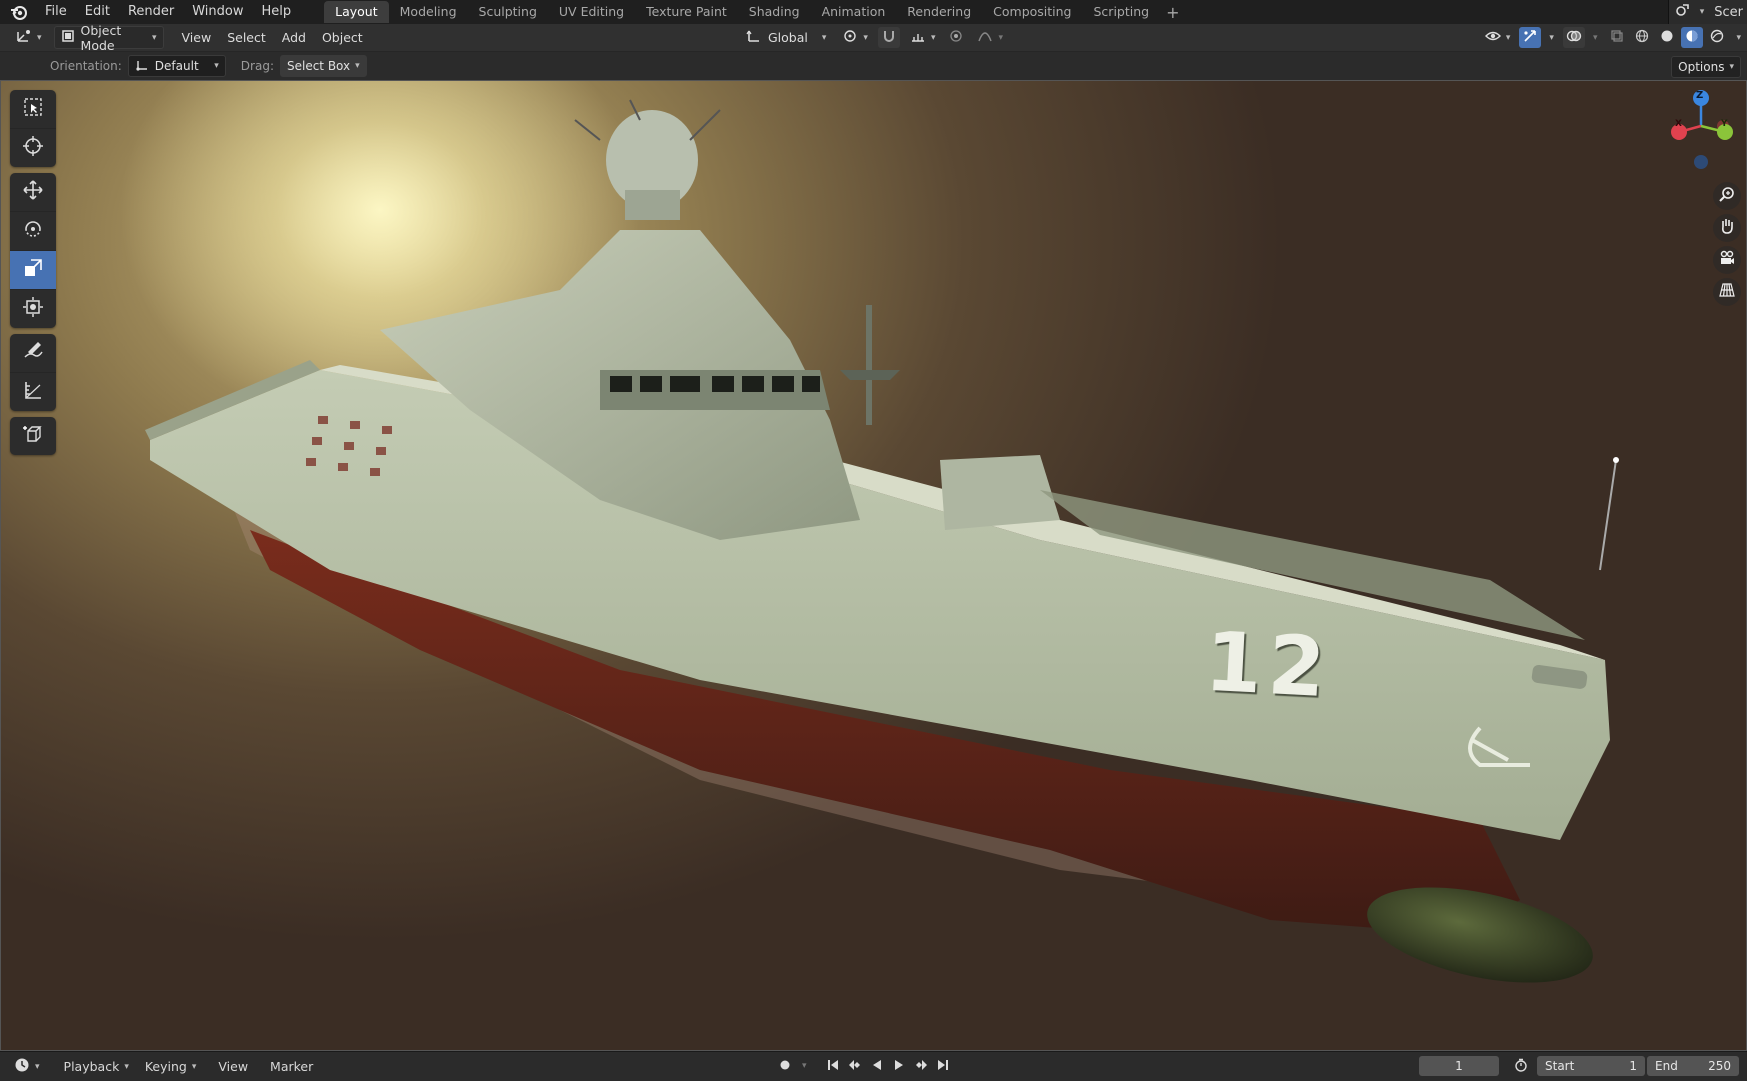  What do you see at coordinates (1693, 1066) in the screenshot?
I see `end-frame-field: End 250` at bounding box center [1693, 1066].